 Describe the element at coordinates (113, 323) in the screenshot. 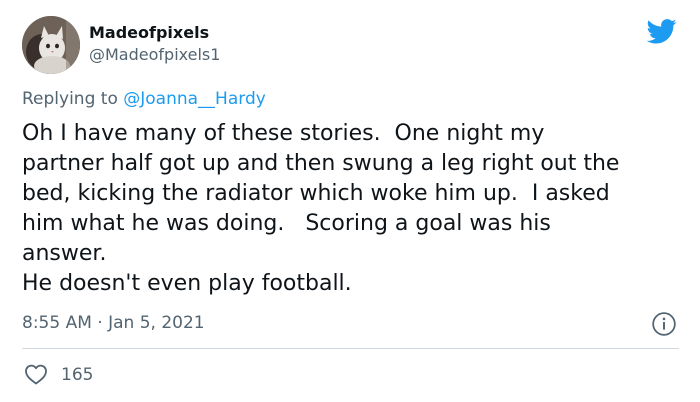

I see `tweet-timestamp: 8:55 AM · Jan 5, 2021` at that location.